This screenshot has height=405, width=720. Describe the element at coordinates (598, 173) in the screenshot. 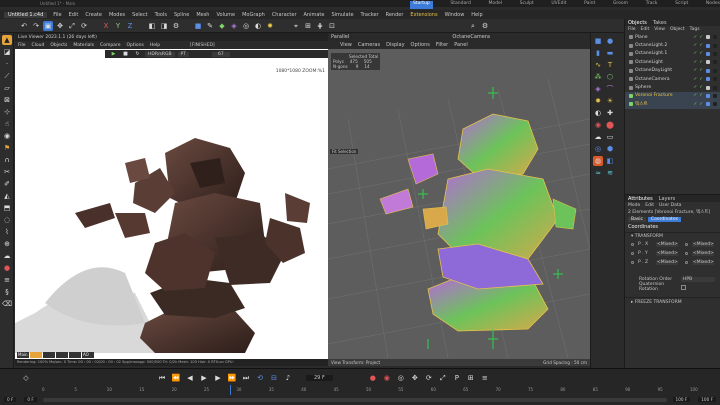

I see `palette-sim-icon: ≈` at that location.